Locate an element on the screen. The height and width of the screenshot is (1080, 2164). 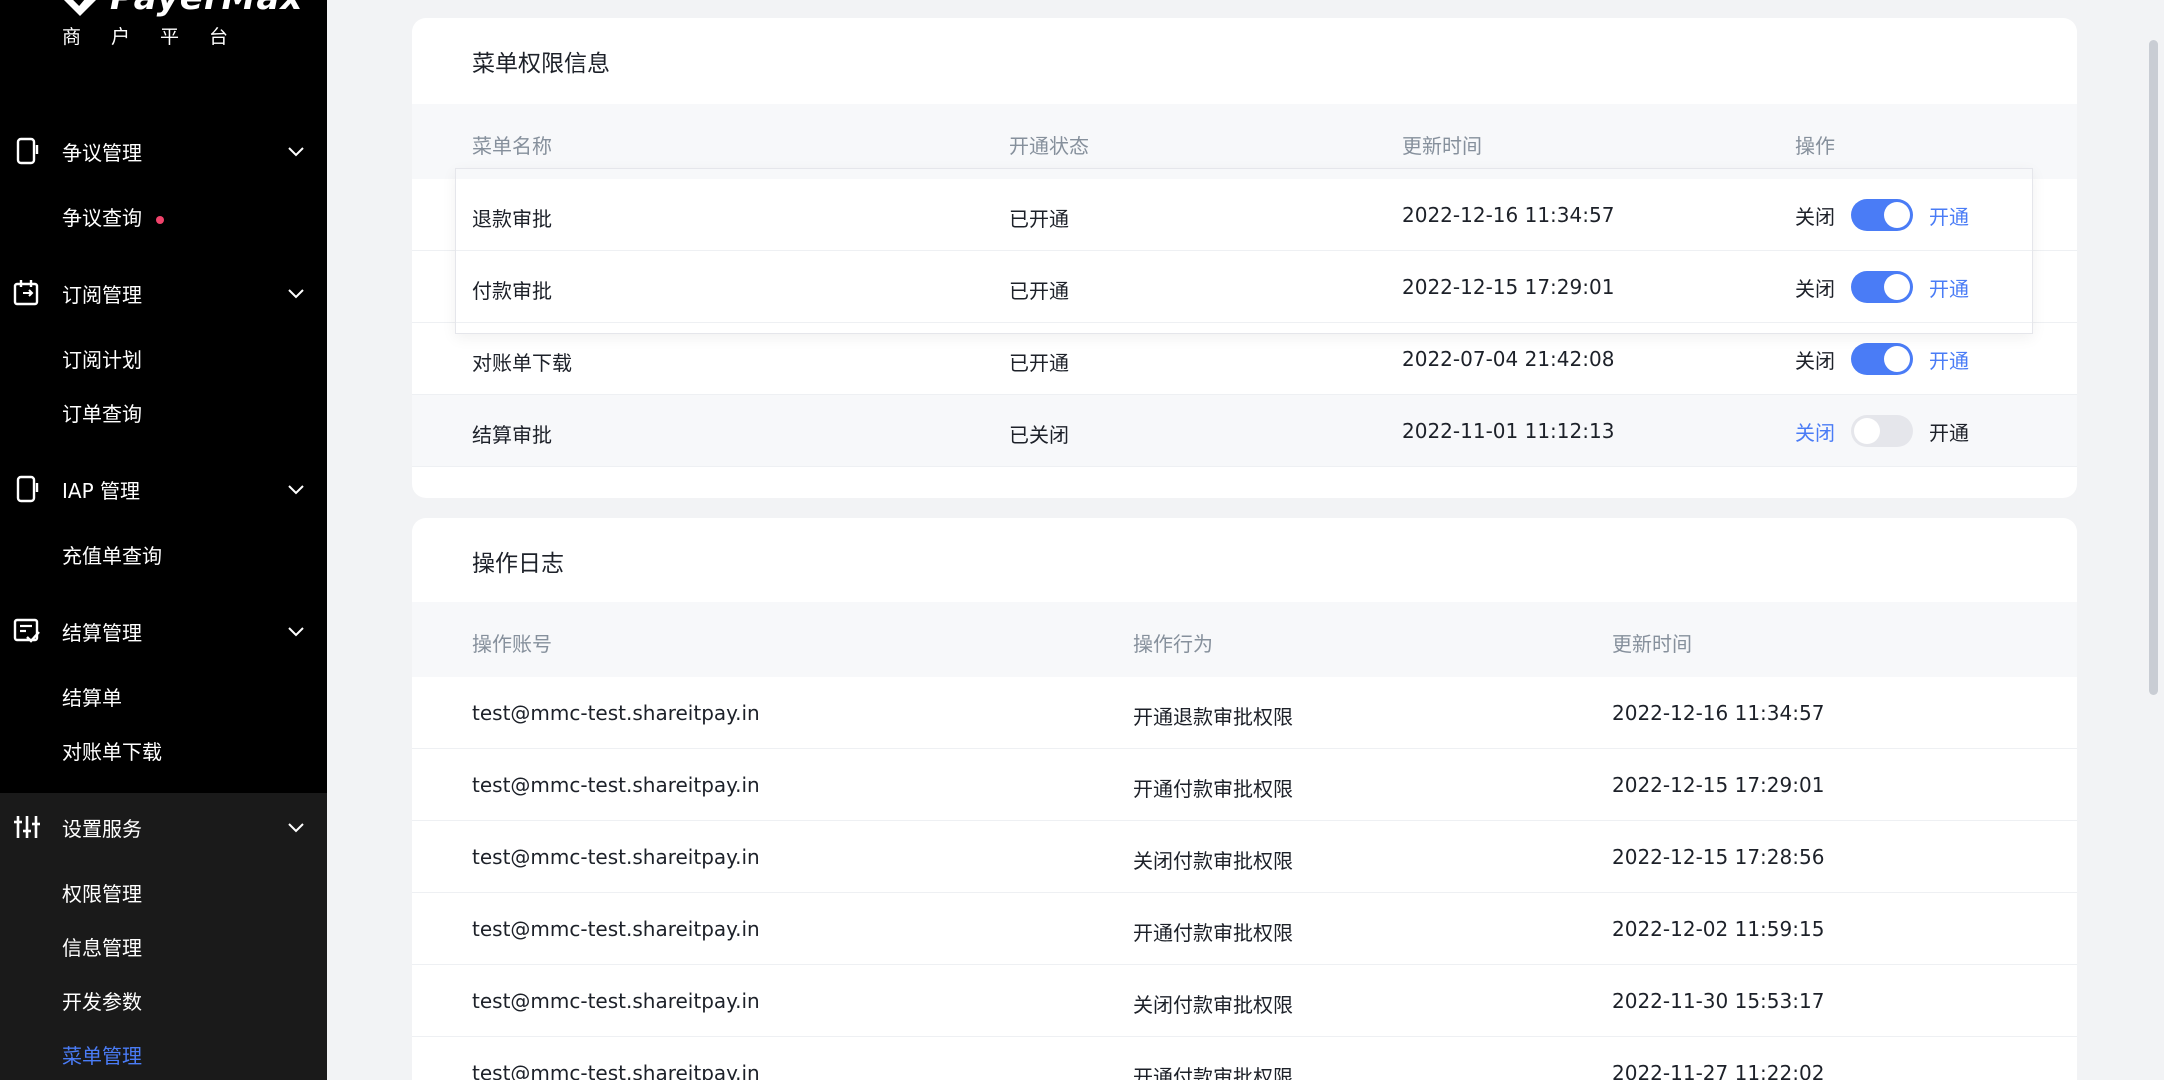
sidebar-group-label: 争议管理 is located at coordinates (102, 152).